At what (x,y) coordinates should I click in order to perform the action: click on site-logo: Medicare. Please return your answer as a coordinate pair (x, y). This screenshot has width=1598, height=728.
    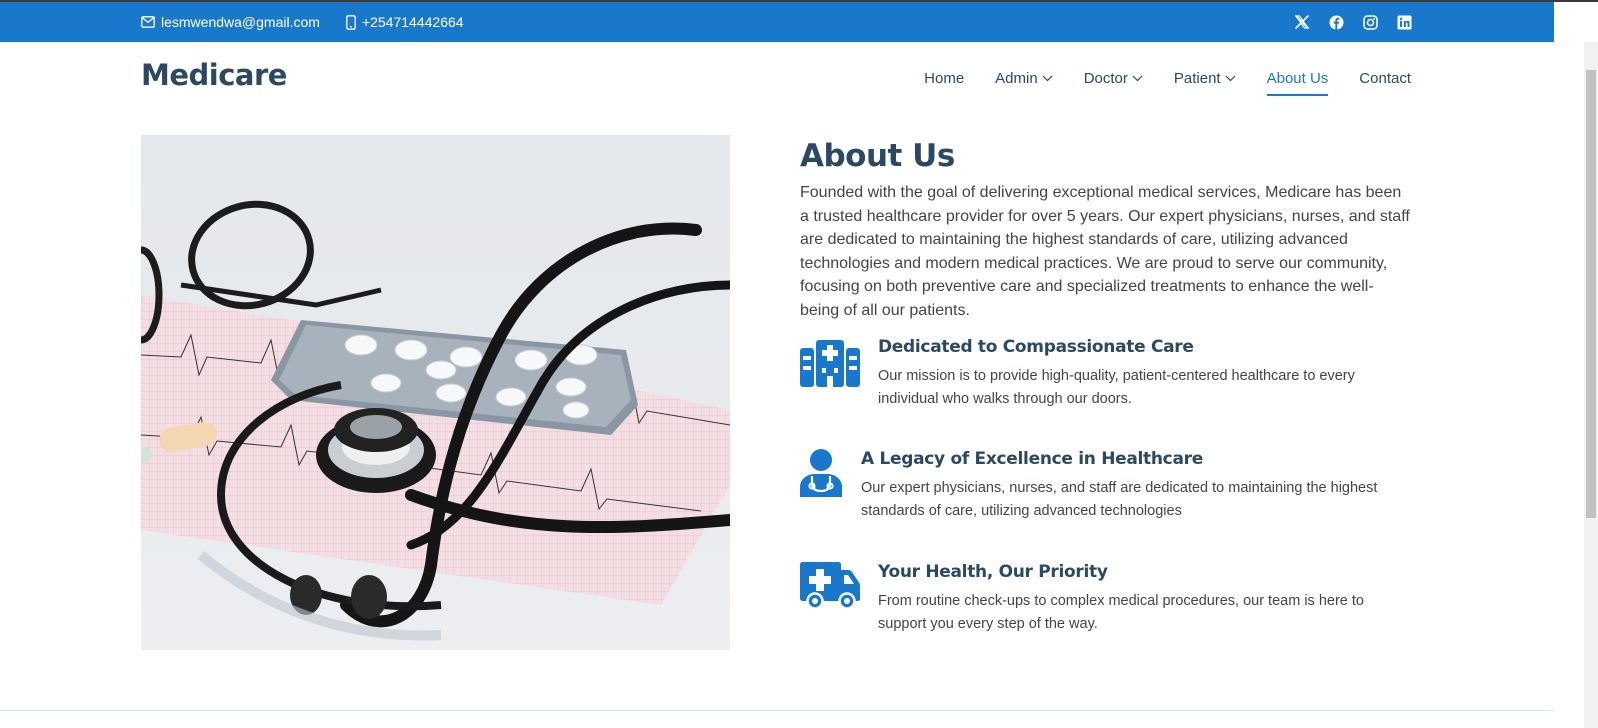
    Looking at the image, I should click on (214, 75).